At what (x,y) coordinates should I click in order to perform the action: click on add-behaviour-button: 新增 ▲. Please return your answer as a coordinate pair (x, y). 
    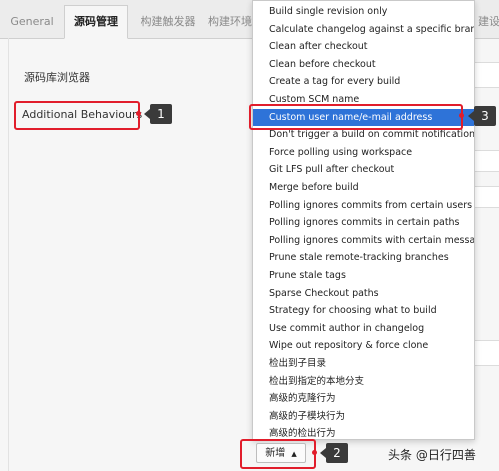
    Looking at the image, I should click on (281, 453).